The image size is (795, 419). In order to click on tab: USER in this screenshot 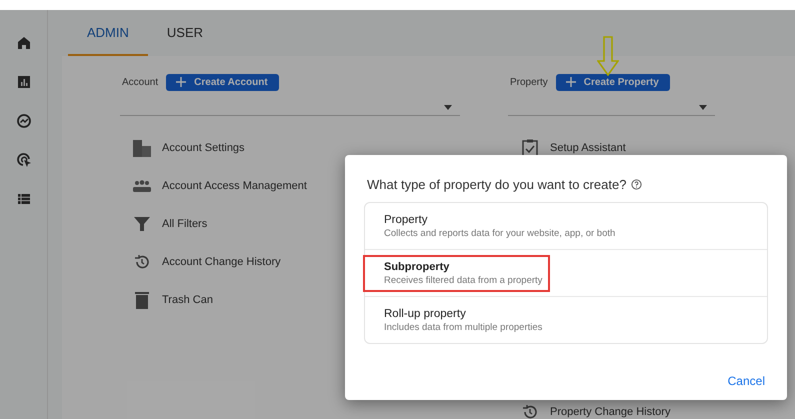, I will do `click(185, 33)`.